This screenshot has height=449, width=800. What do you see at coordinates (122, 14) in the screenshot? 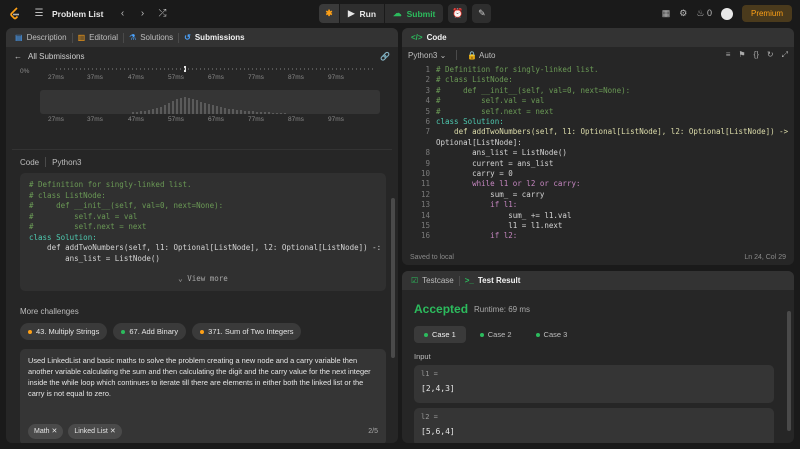
I see `chevron-left-icon: ‹` at bounding box center [122, 14].